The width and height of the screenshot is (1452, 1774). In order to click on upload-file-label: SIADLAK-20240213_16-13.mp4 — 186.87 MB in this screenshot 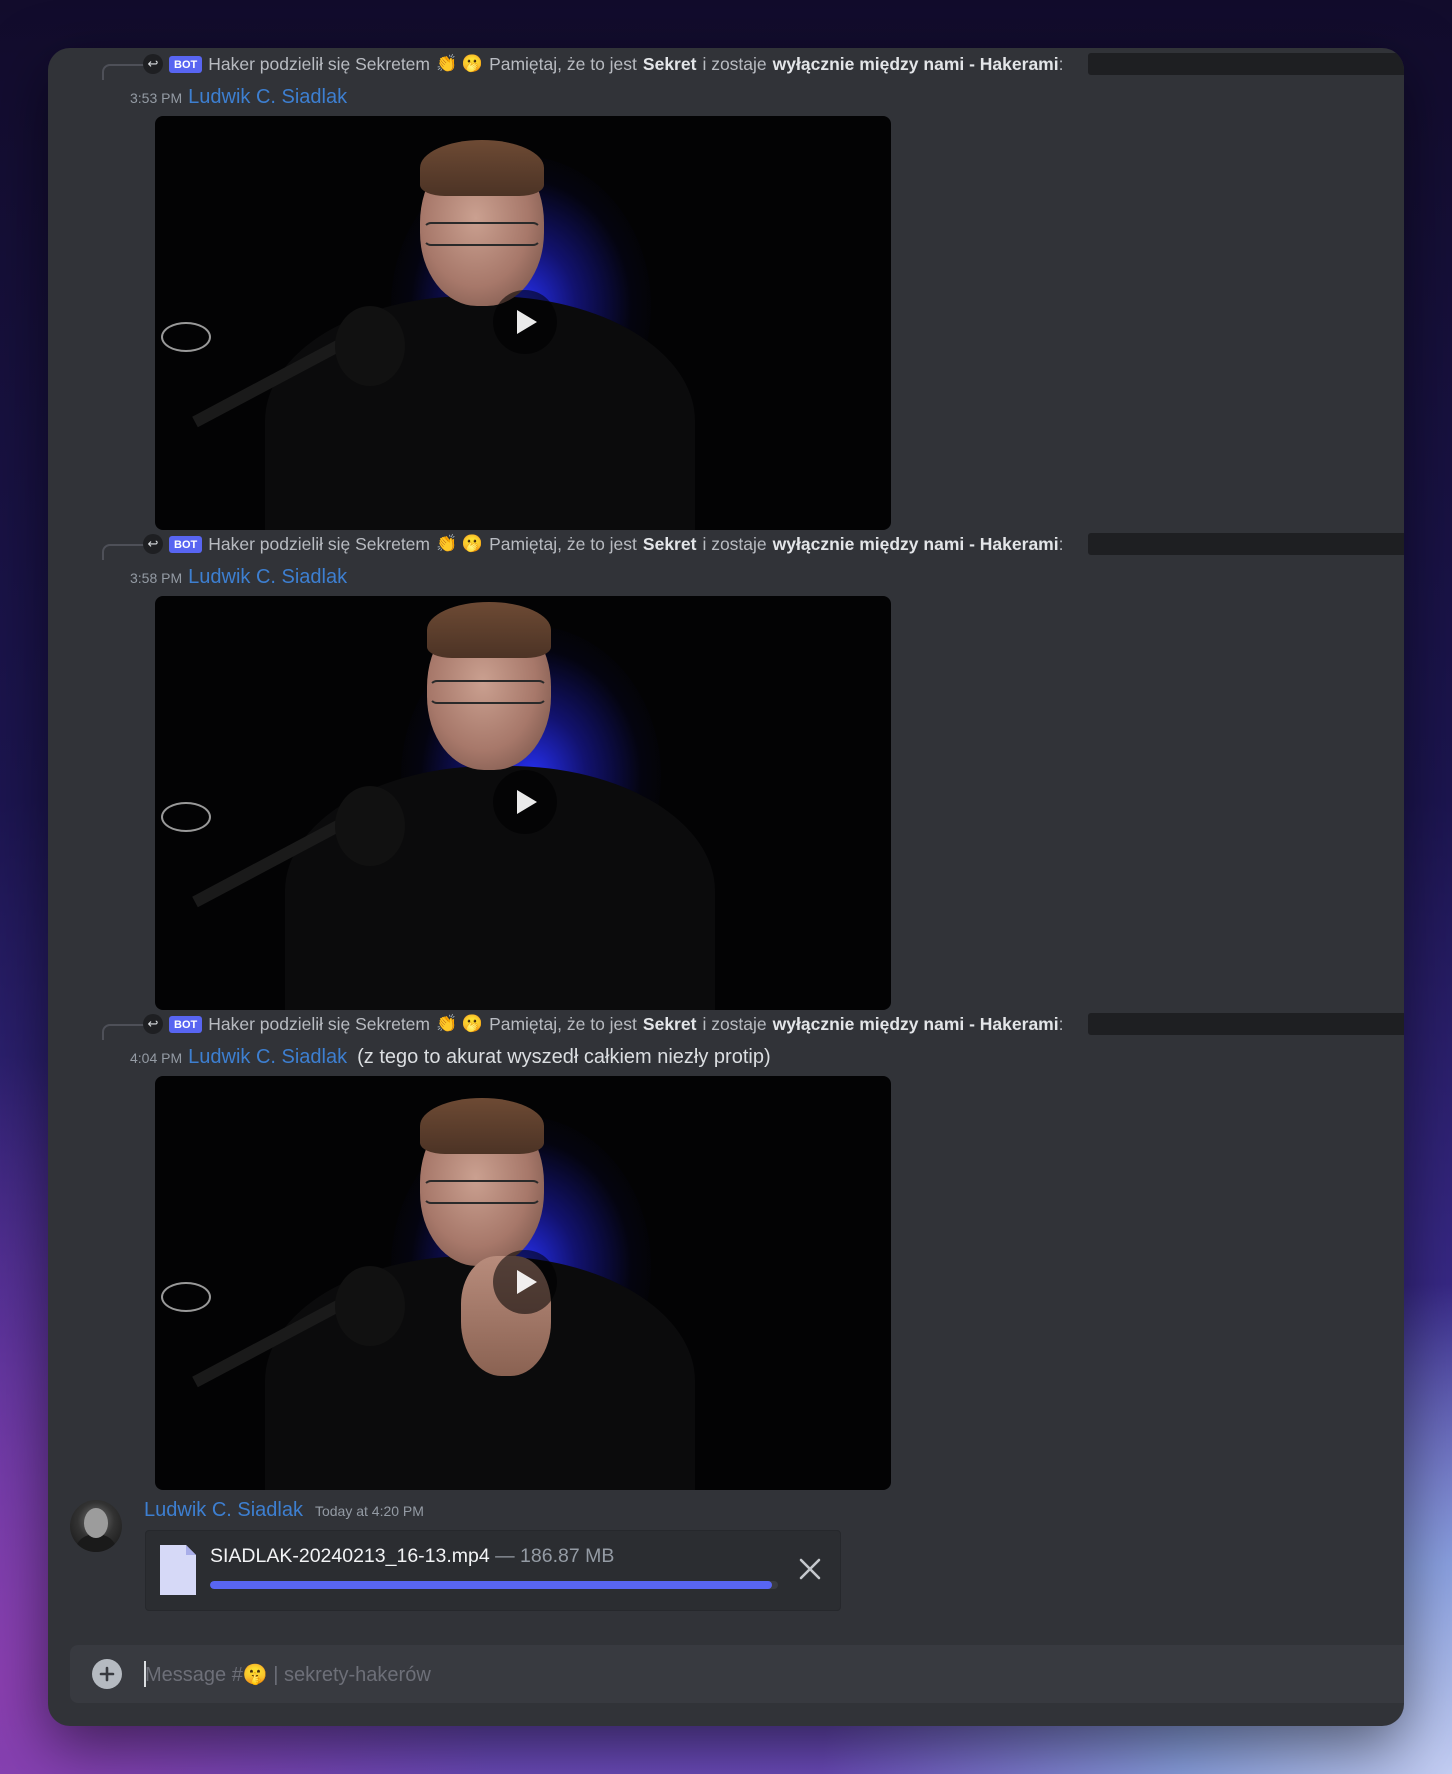, I will do `click(412, 1556)`.